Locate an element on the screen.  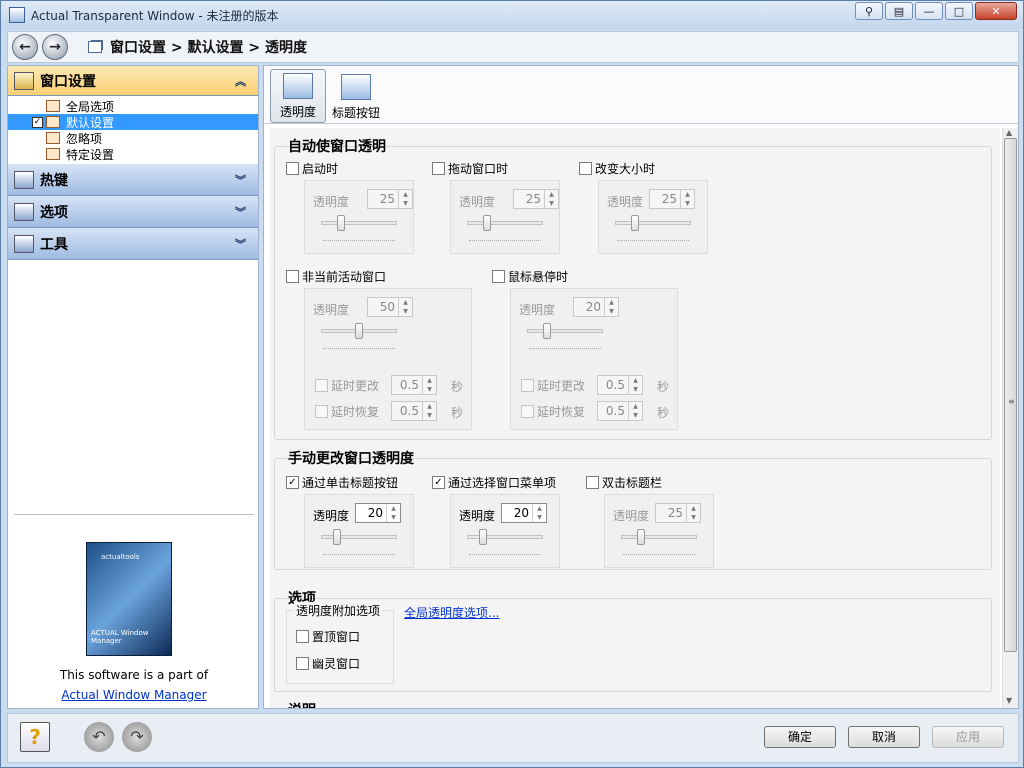
chevron-up-icon: ︽ is located at coordinates (240, 81).